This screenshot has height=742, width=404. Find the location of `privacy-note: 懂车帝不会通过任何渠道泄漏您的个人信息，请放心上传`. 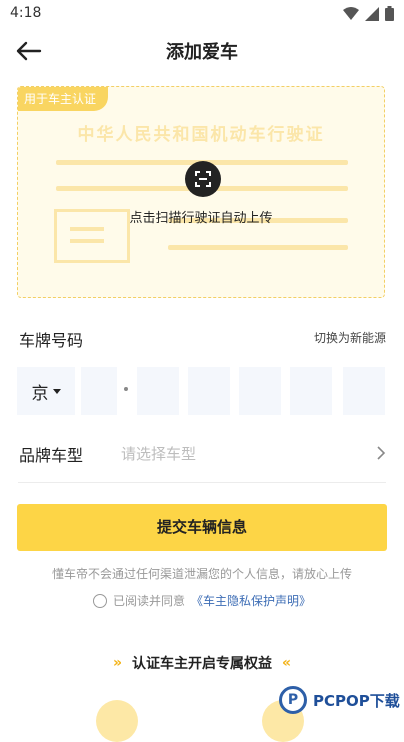

privacy-note: 懂车帝不会通过任何渠道泄漏您的个人信息，请放心上传 is located at coordinates (201, 574).